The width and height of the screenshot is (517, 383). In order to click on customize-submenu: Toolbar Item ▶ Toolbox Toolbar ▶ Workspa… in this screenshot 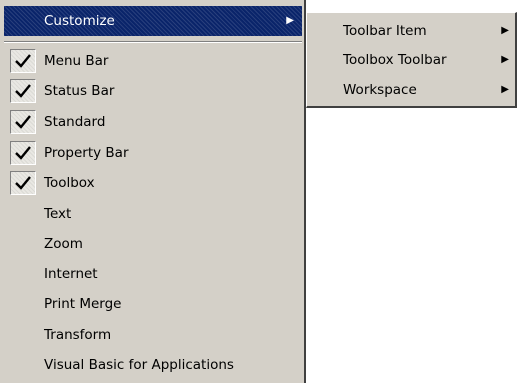, I will do `click(411, 60)`.